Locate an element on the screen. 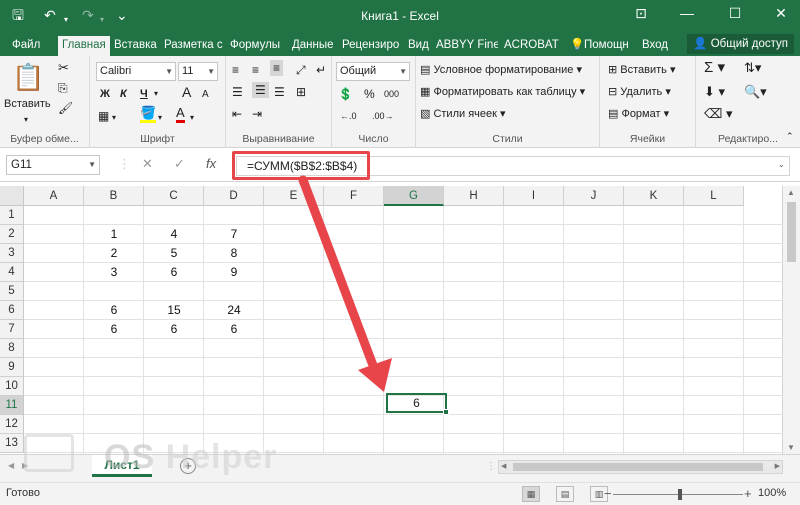 Image resolution: width=800 pixels, height=505 pixels. row-header-7: 7 is located at coordinates (12, 329).